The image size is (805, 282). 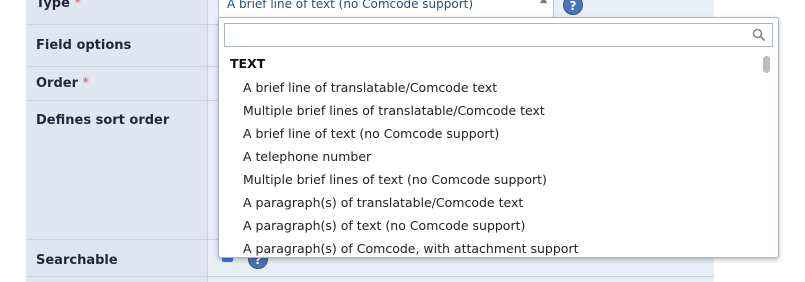 What do you see at coordinates (543, 2) in the screenshot?
I see `chevron-up-icon: ▲` at bounding box center [543, 2].